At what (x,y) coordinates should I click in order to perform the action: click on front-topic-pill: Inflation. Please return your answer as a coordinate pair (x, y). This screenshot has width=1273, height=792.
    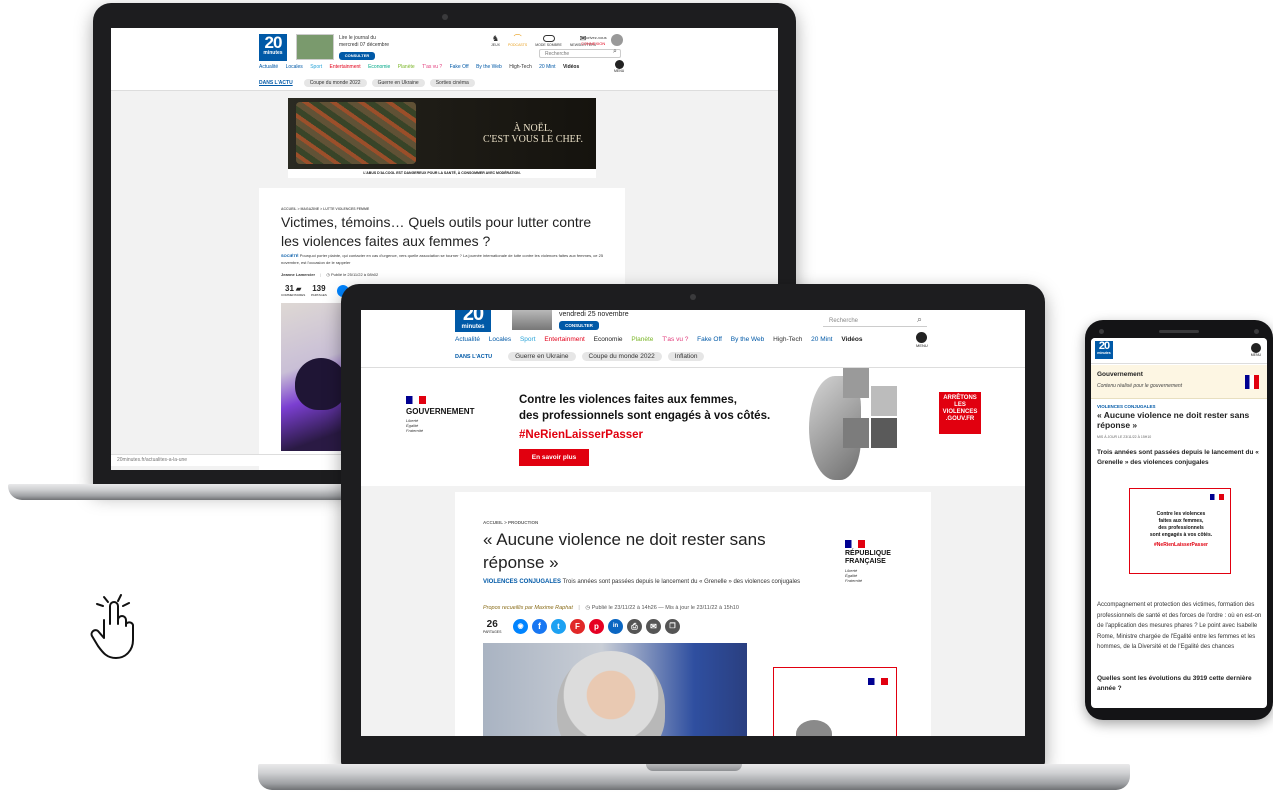
    Looking at the image, I should click on (686, 356).